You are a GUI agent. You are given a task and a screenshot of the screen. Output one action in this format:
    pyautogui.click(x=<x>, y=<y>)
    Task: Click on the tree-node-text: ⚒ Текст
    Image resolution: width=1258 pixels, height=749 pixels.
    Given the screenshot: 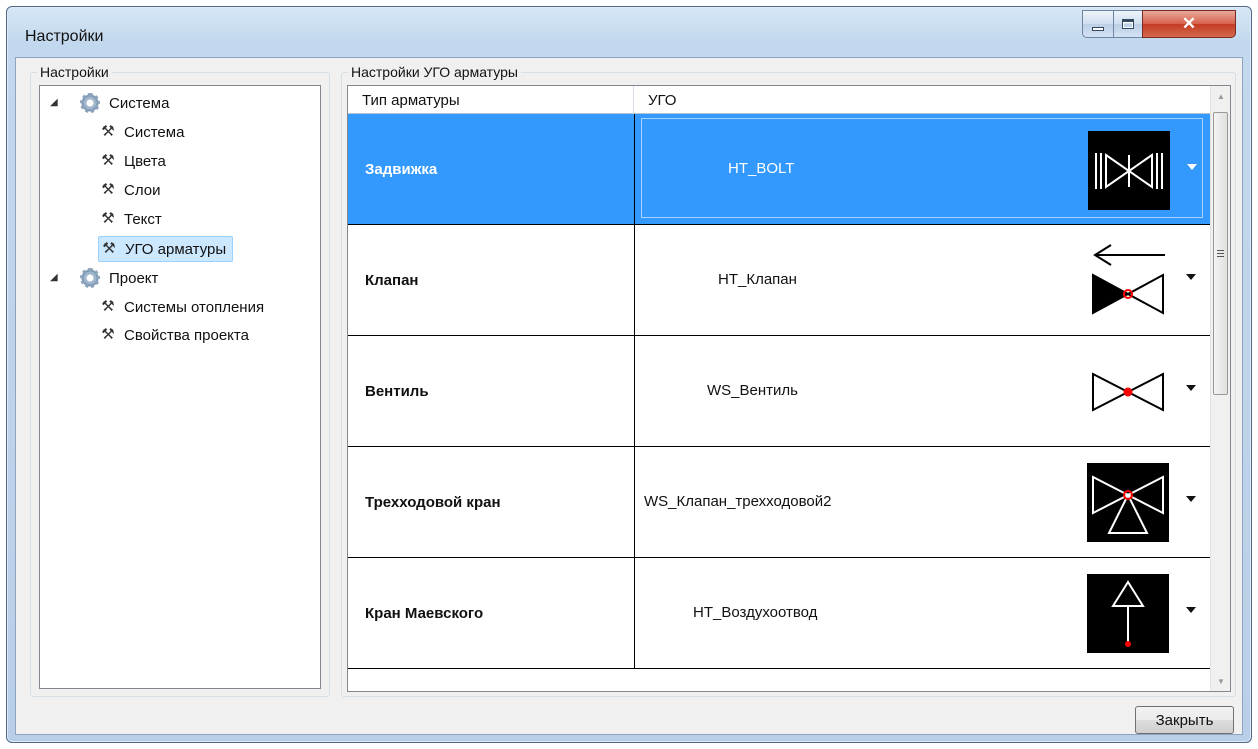 What is the action you would take?
    pyautogui.click(x=130, y=219)
    